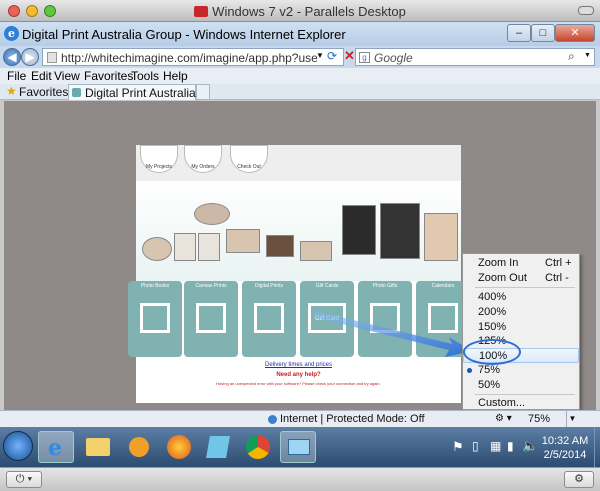  I want to click on search-dropdown-icon: ▼, so click(587, 55).